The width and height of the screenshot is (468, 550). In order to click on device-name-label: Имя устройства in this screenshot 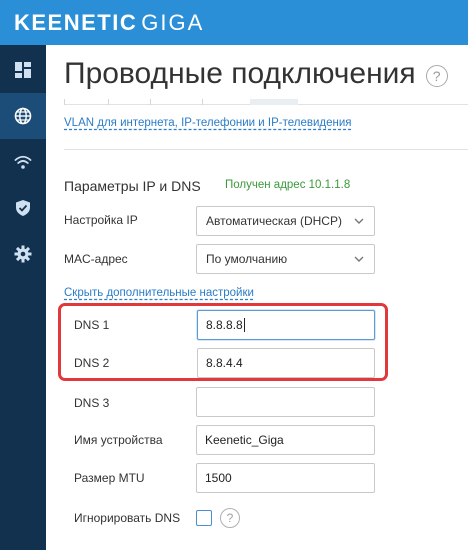, I will do `click(118, 440)`.